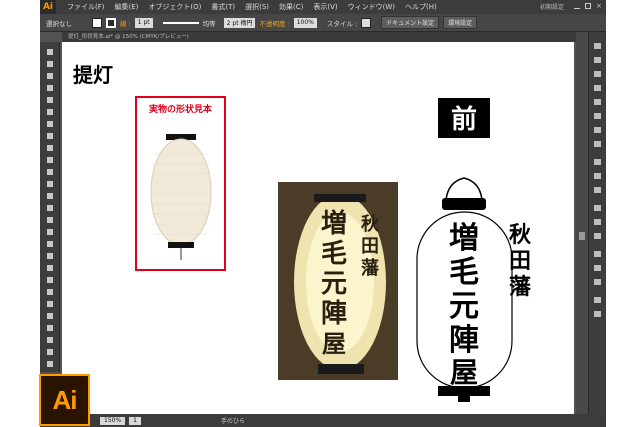 Image resolution: width=640 pixels, height=427 pixels. What do you see at coordinates (464, 305) in the screenshot?
I see `lantern-main-text: 増 毛 元 陣 屋` at bounding box center [464, 305].